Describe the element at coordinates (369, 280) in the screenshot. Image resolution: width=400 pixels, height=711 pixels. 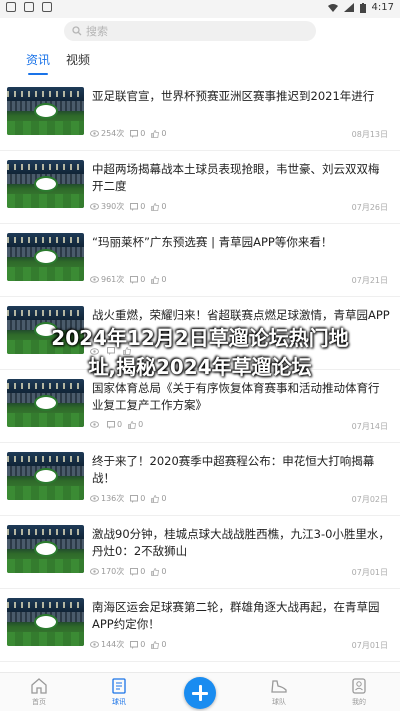
I see `article-date: 07月21日` at that location.